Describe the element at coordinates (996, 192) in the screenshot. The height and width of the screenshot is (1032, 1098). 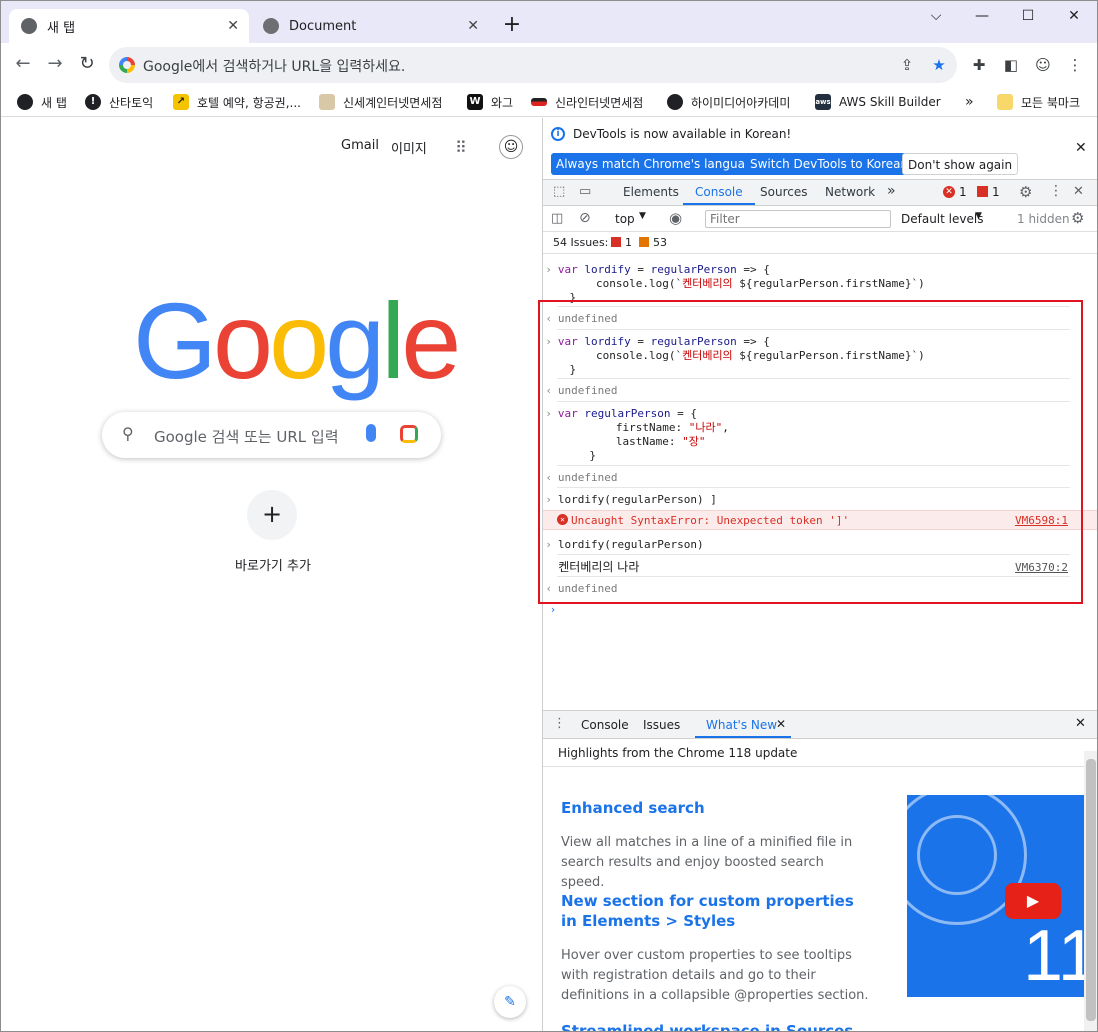
I see `warn-count: 1` at that location.